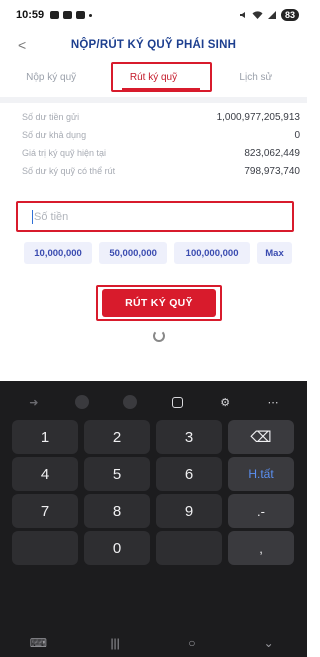 The width and height of the screenshot is (320, 657). Describe the element at coordinates (272, 171) in the screenshot. I see `info-value: 798,973,740` at that location.